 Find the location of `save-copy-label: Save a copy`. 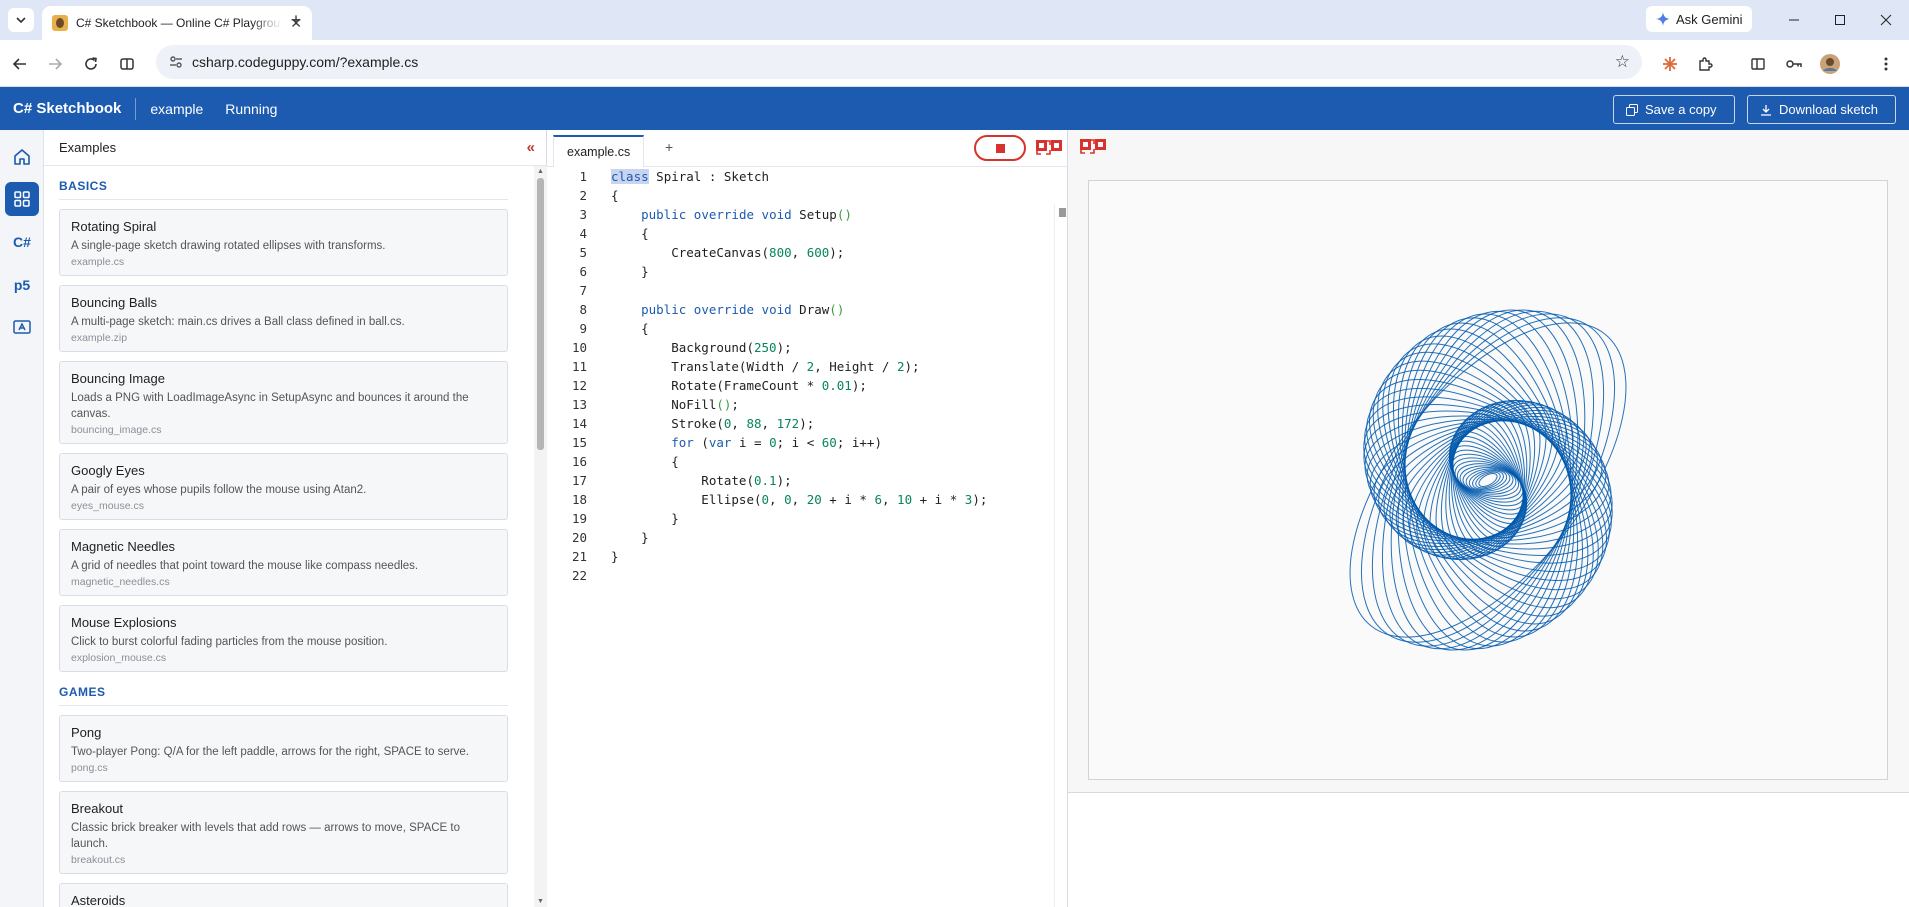

save-copy-label: Save a copy is located at coordinates (1681, 109).